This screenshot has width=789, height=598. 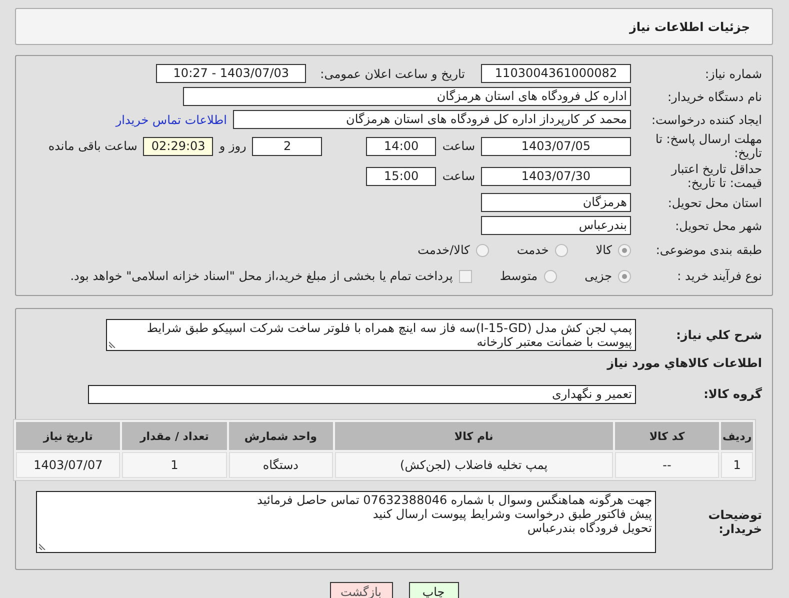 I want to click on column-header: واحد شمارش, so click(x=280, y=436).